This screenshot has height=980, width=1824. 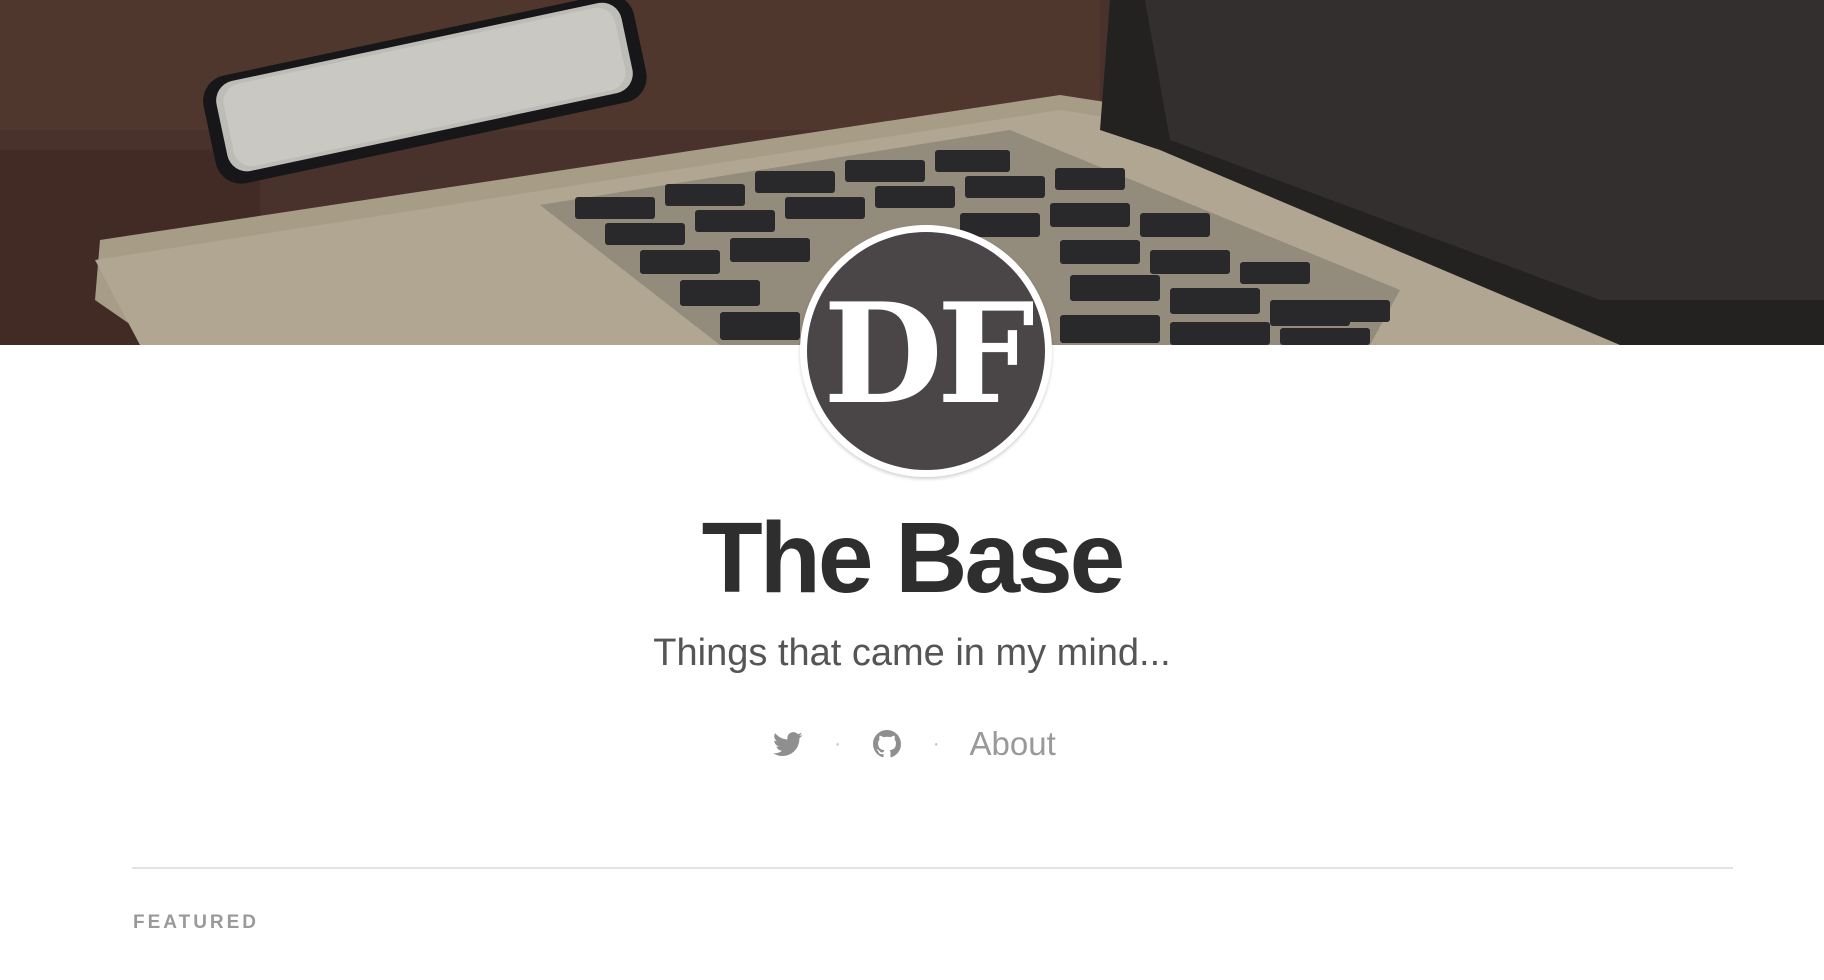 I want to click on section-divider, so click(x=932, y=868).